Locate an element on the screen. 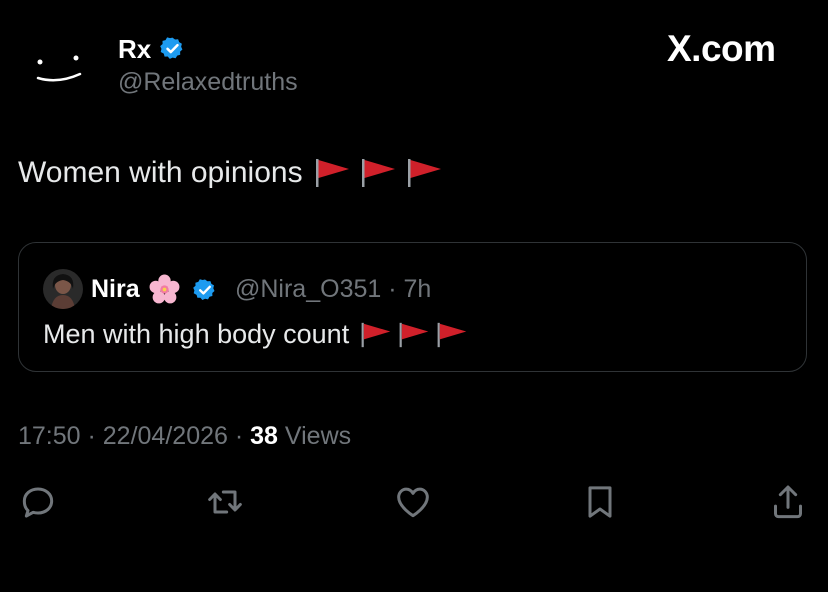  quote-avatar is located at coordinates (63, 289).